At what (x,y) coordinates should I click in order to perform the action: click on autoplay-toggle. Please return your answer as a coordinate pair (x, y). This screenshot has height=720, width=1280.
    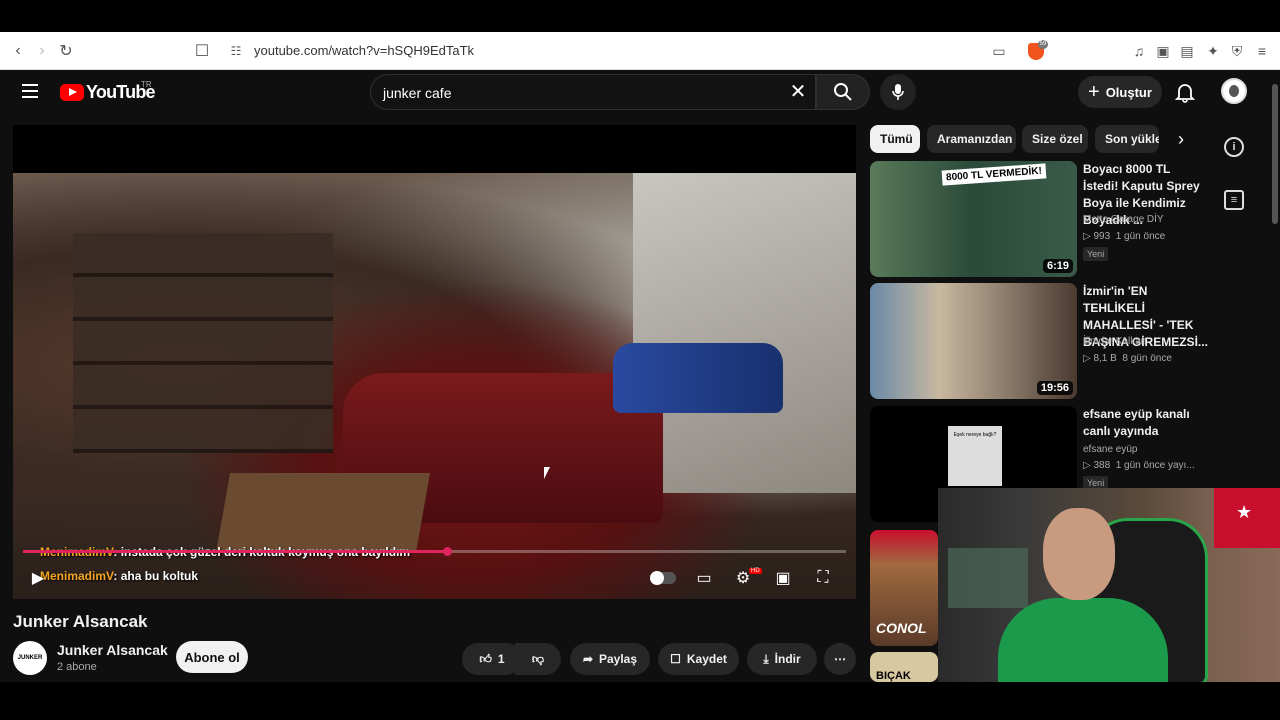
    Looking at the image, I should click on (663, 578).